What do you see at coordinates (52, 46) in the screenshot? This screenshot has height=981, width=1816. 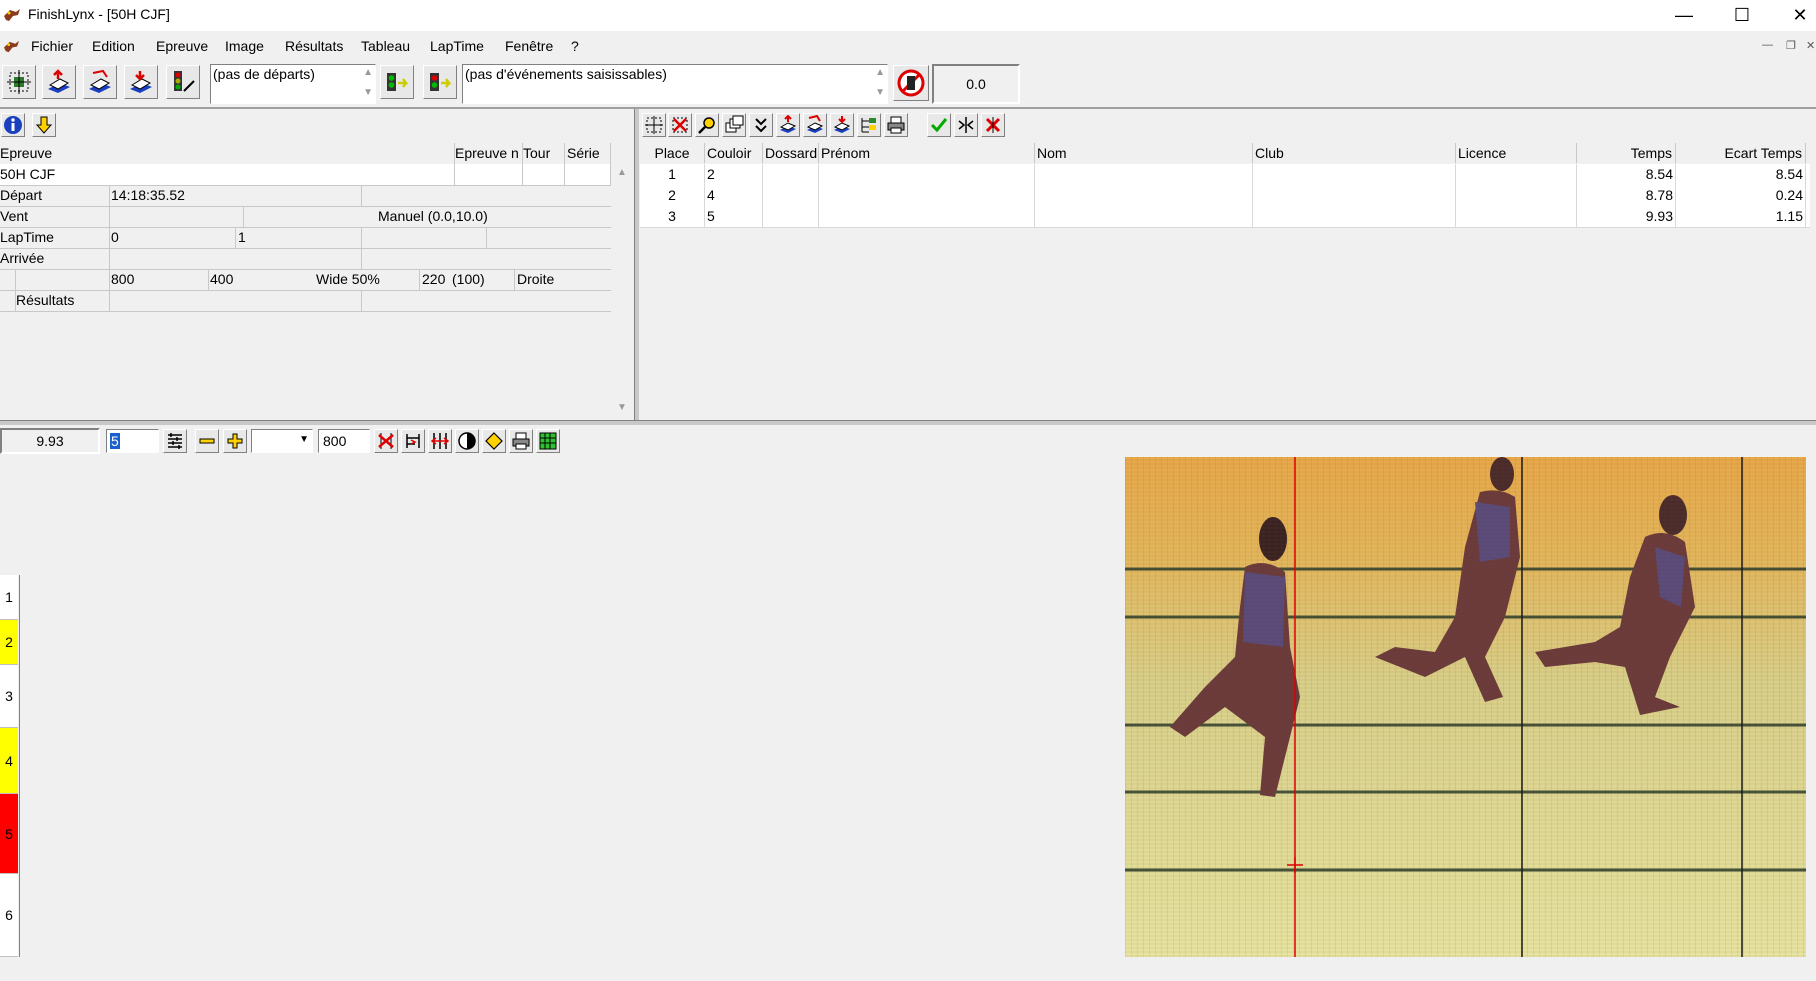 I see `menu-fichier: Fichier` at bounding box center [52, 46].